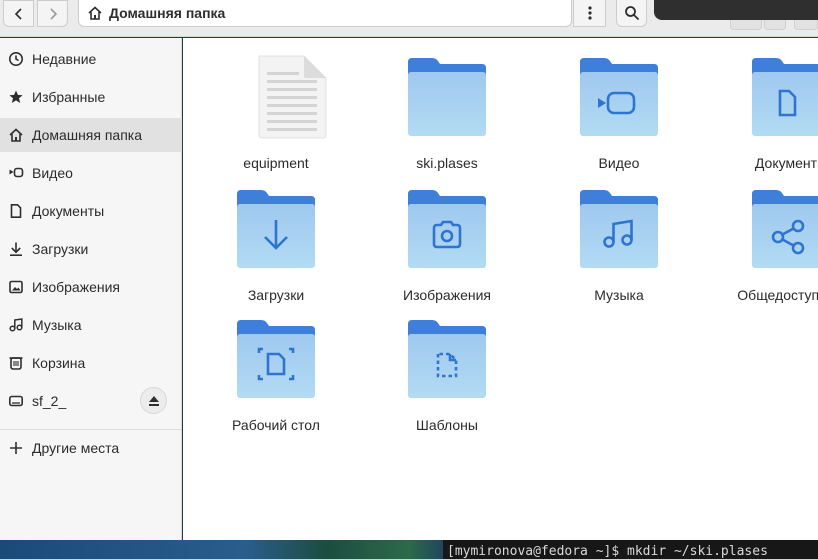 The image size is (818, 559). I want to click on chevron-right-icon, so click(53, 13).